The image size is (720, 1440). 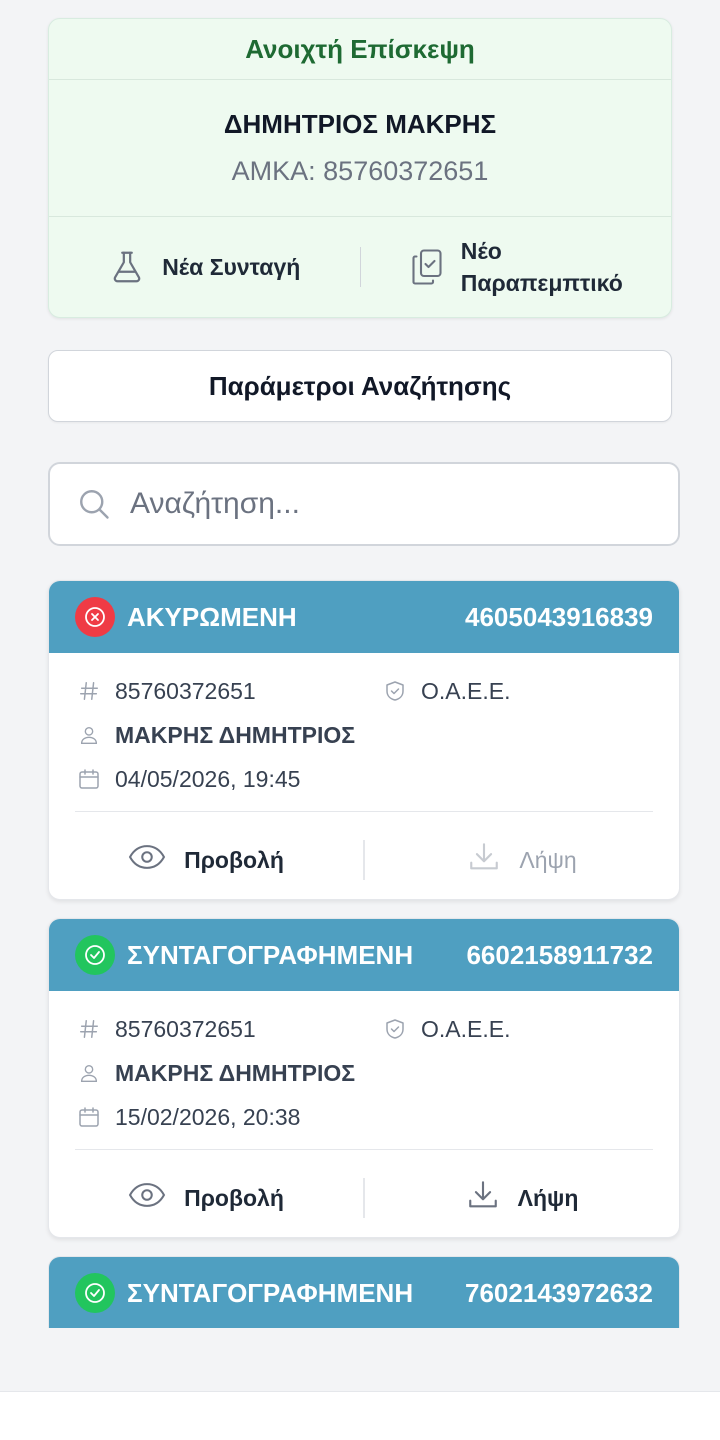 I want to click on bottom-bar, so click(x=360, y=1415).